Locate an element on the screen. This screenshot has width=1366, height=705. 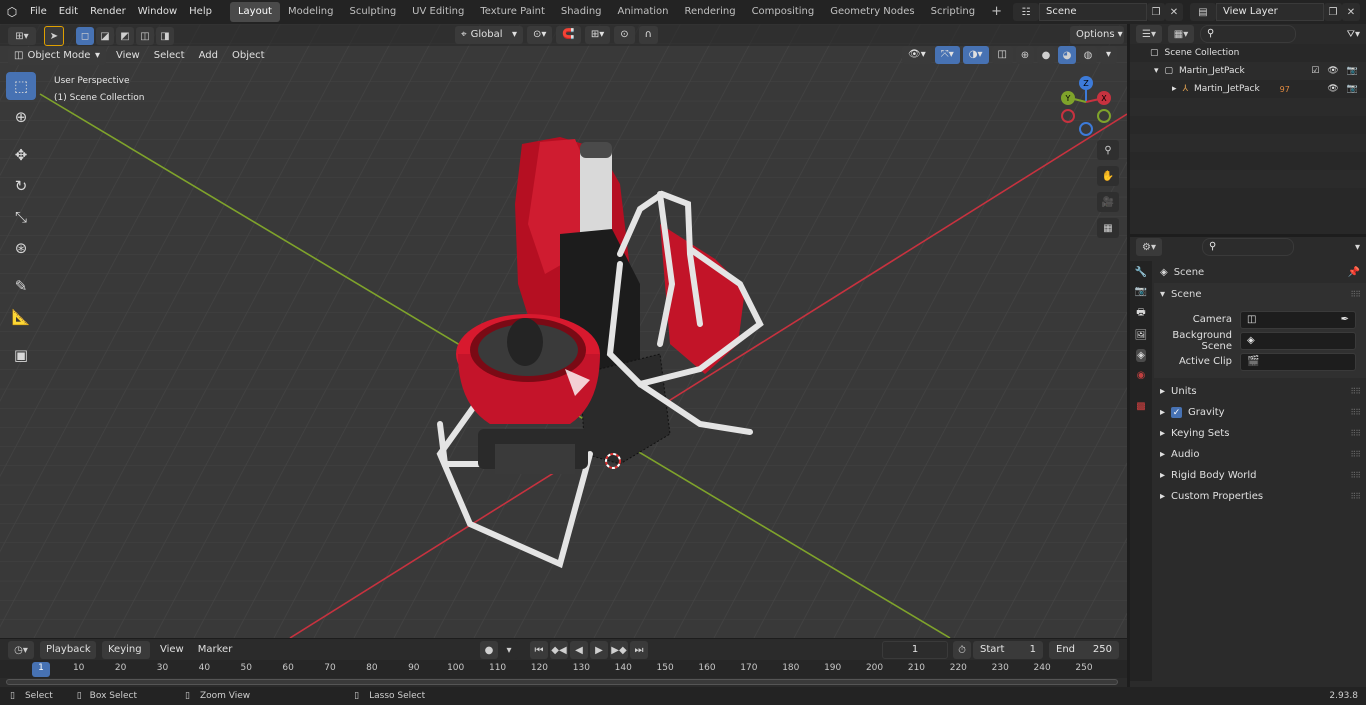
stopwatch-icon: ⏱ is located at coordinates (962, 650).